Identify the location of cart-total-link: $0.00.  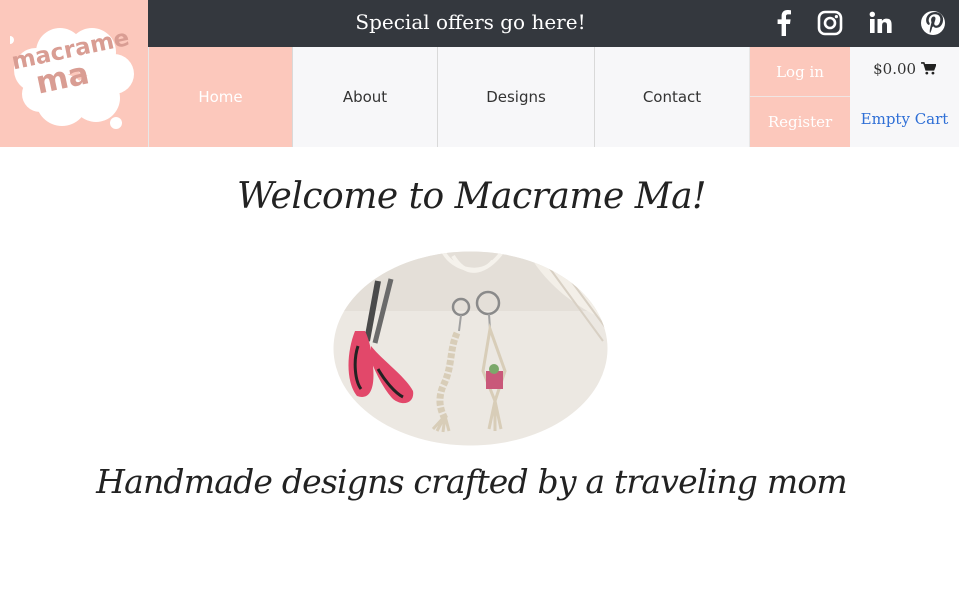
(904, 69).